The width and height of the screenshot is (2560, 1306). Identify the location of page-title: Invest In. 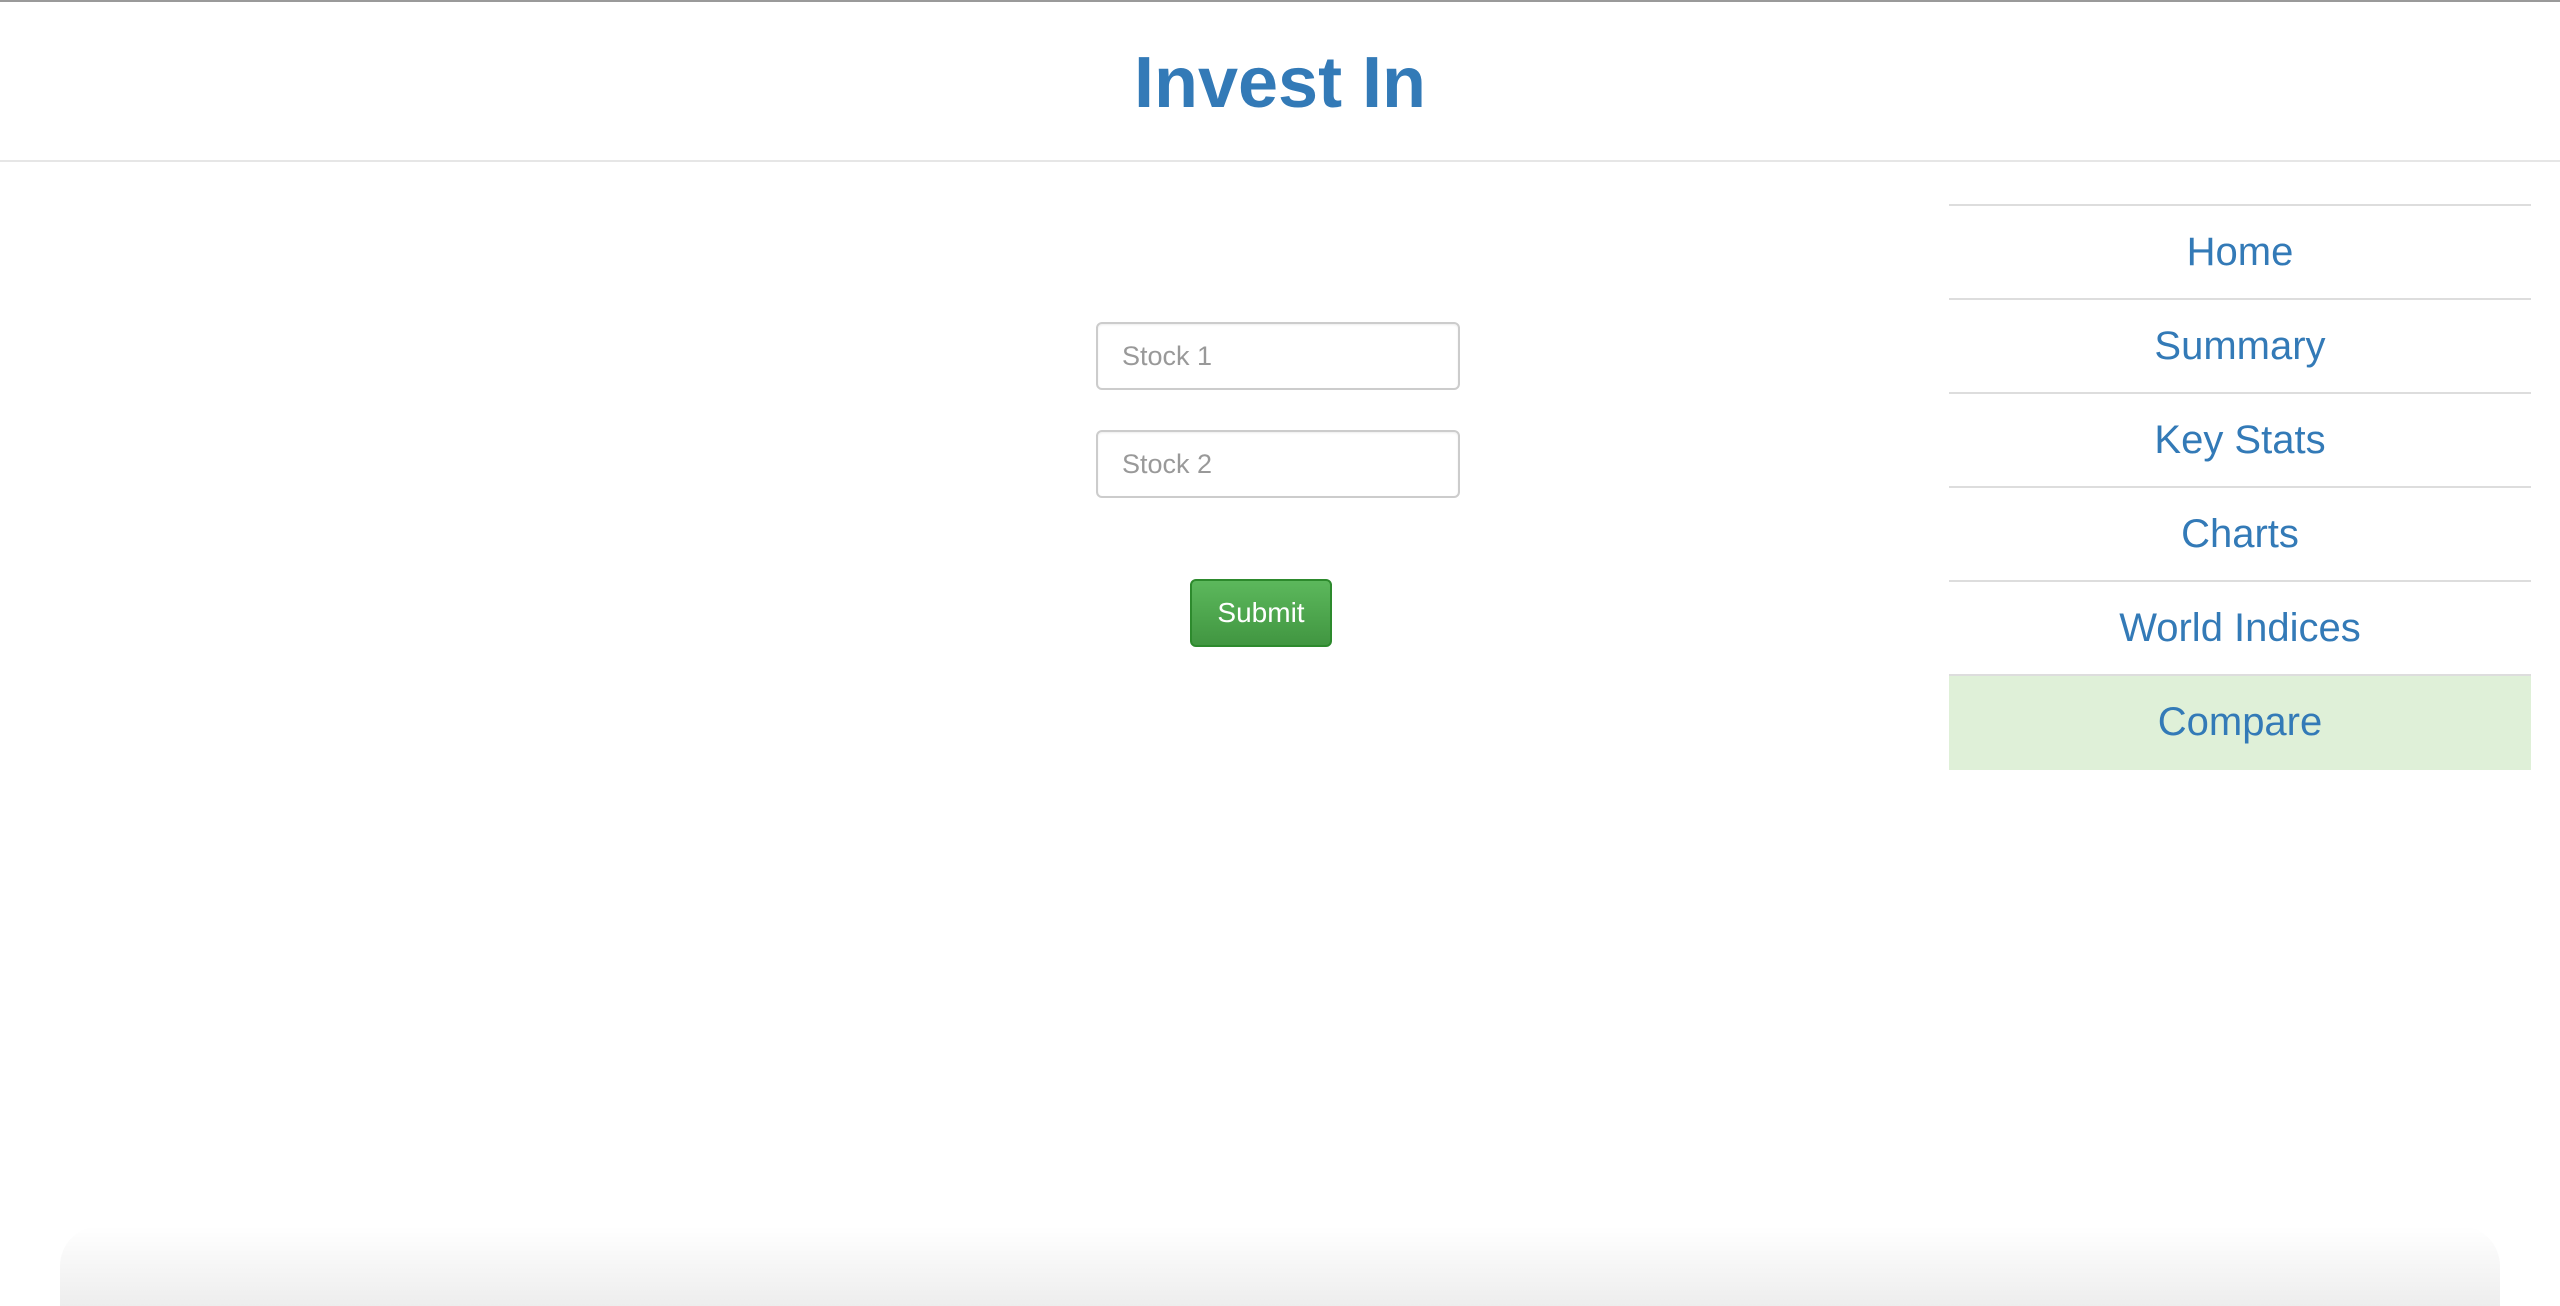
(1280, 83).